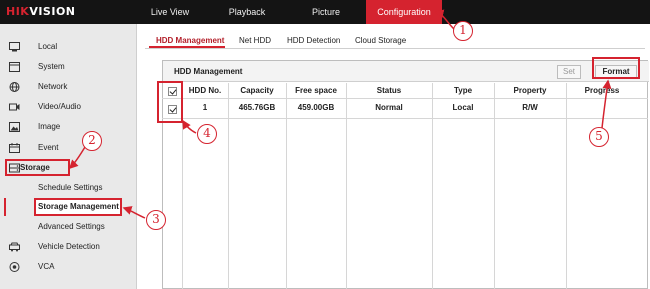 This screenshot has width=650, height=289. I want to click on sidebar-item-image: Image, so click(68, 127).